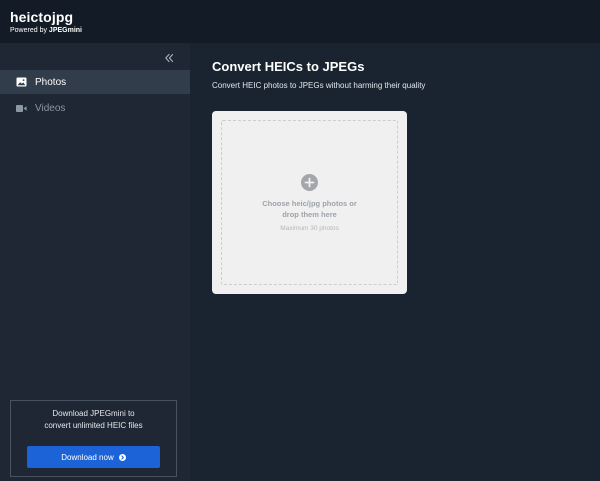 The width and height of the screenshot is (600, 481). What do you see at coordinates (95, 108) in the screenshot?
I see `sidebar-item-videos: Videos` at bounding box center [95, 108].